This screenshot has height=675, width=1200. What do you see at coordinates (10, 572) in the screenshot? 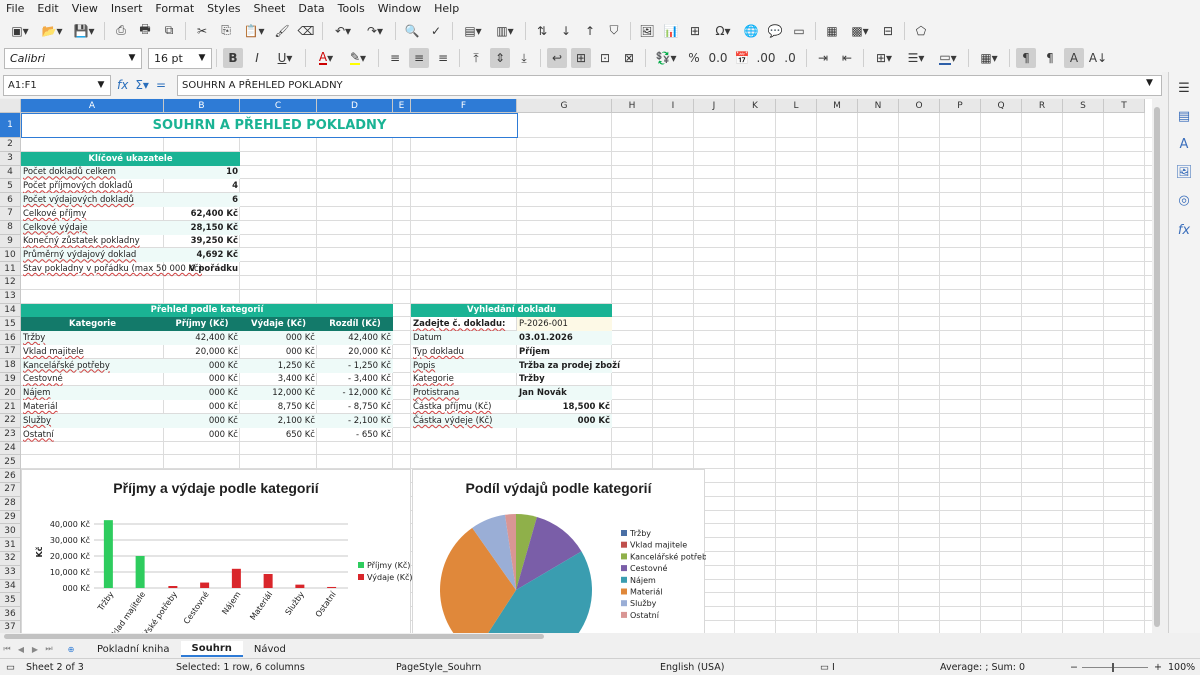
I see `row-header-33: 33` at bounding box center [10, 572].